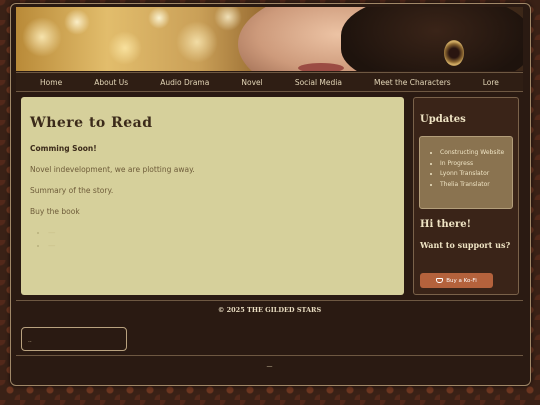 Image resolution: width=540 pixels, height=405 pixels. I want to click on nav-audio-drama: Audio Drama, so click(184, 82).